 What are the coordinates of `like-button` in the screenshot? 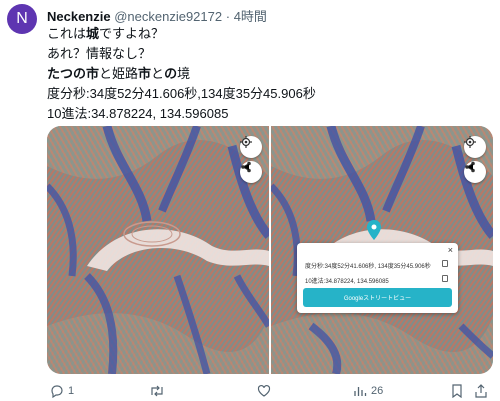 It's located at (266, 391).